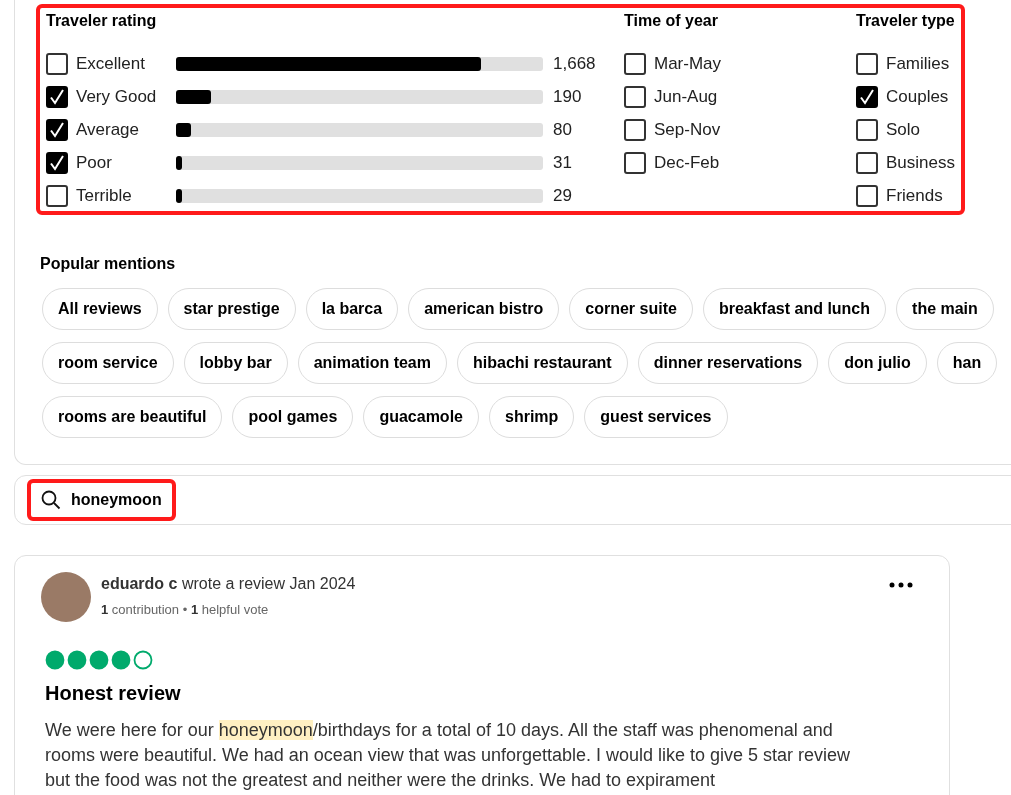 This screenshot has width=1011, height=795. Describe the element at coordinates (51, 500) in the screenshot. I see `search-icon` at that location.